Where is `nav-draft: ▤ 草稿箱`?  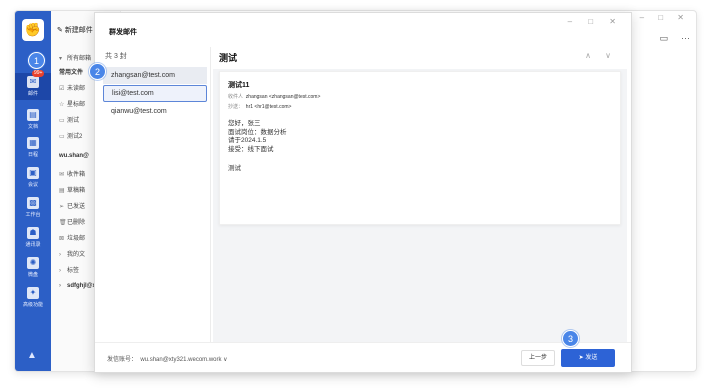
nav-draft: ▤ 草稿箱 is located at coordinates (72, 189).